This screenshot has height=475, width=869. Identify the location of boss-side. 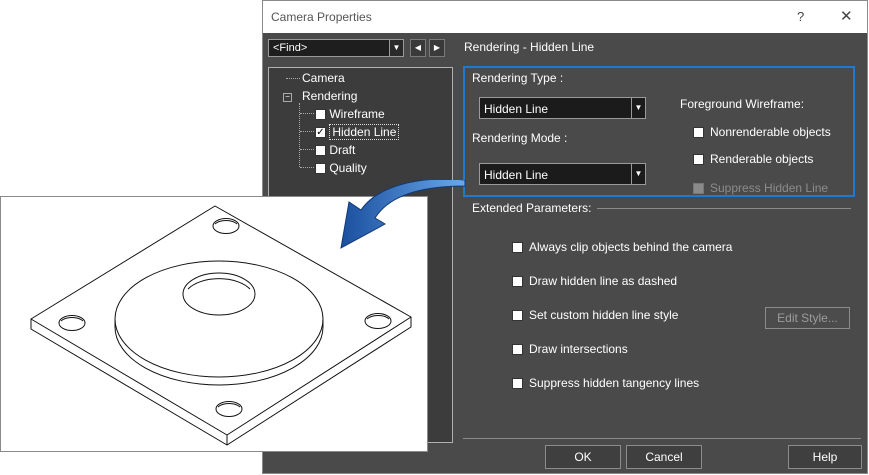
(219, 352).